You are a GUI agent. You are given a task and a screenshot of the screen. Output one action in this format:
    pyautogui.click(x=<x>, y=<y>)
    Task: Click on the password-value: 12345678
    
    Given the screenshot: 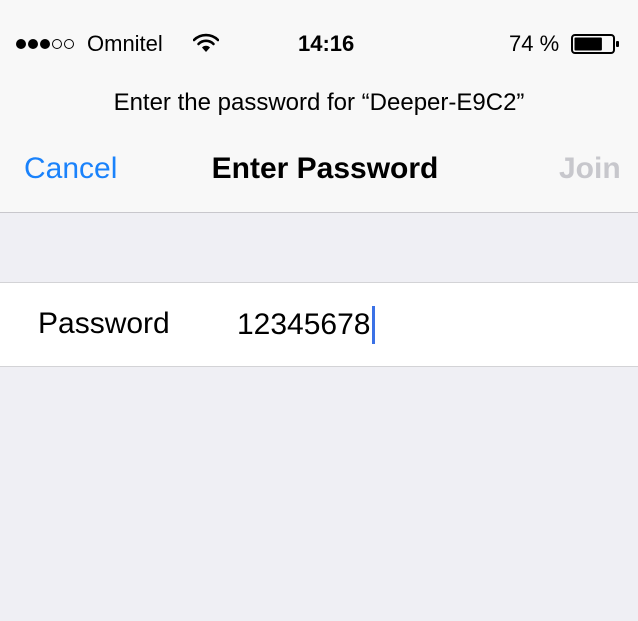 What is the action you would take?
    pyautogui.click(x=304, y=324)
    